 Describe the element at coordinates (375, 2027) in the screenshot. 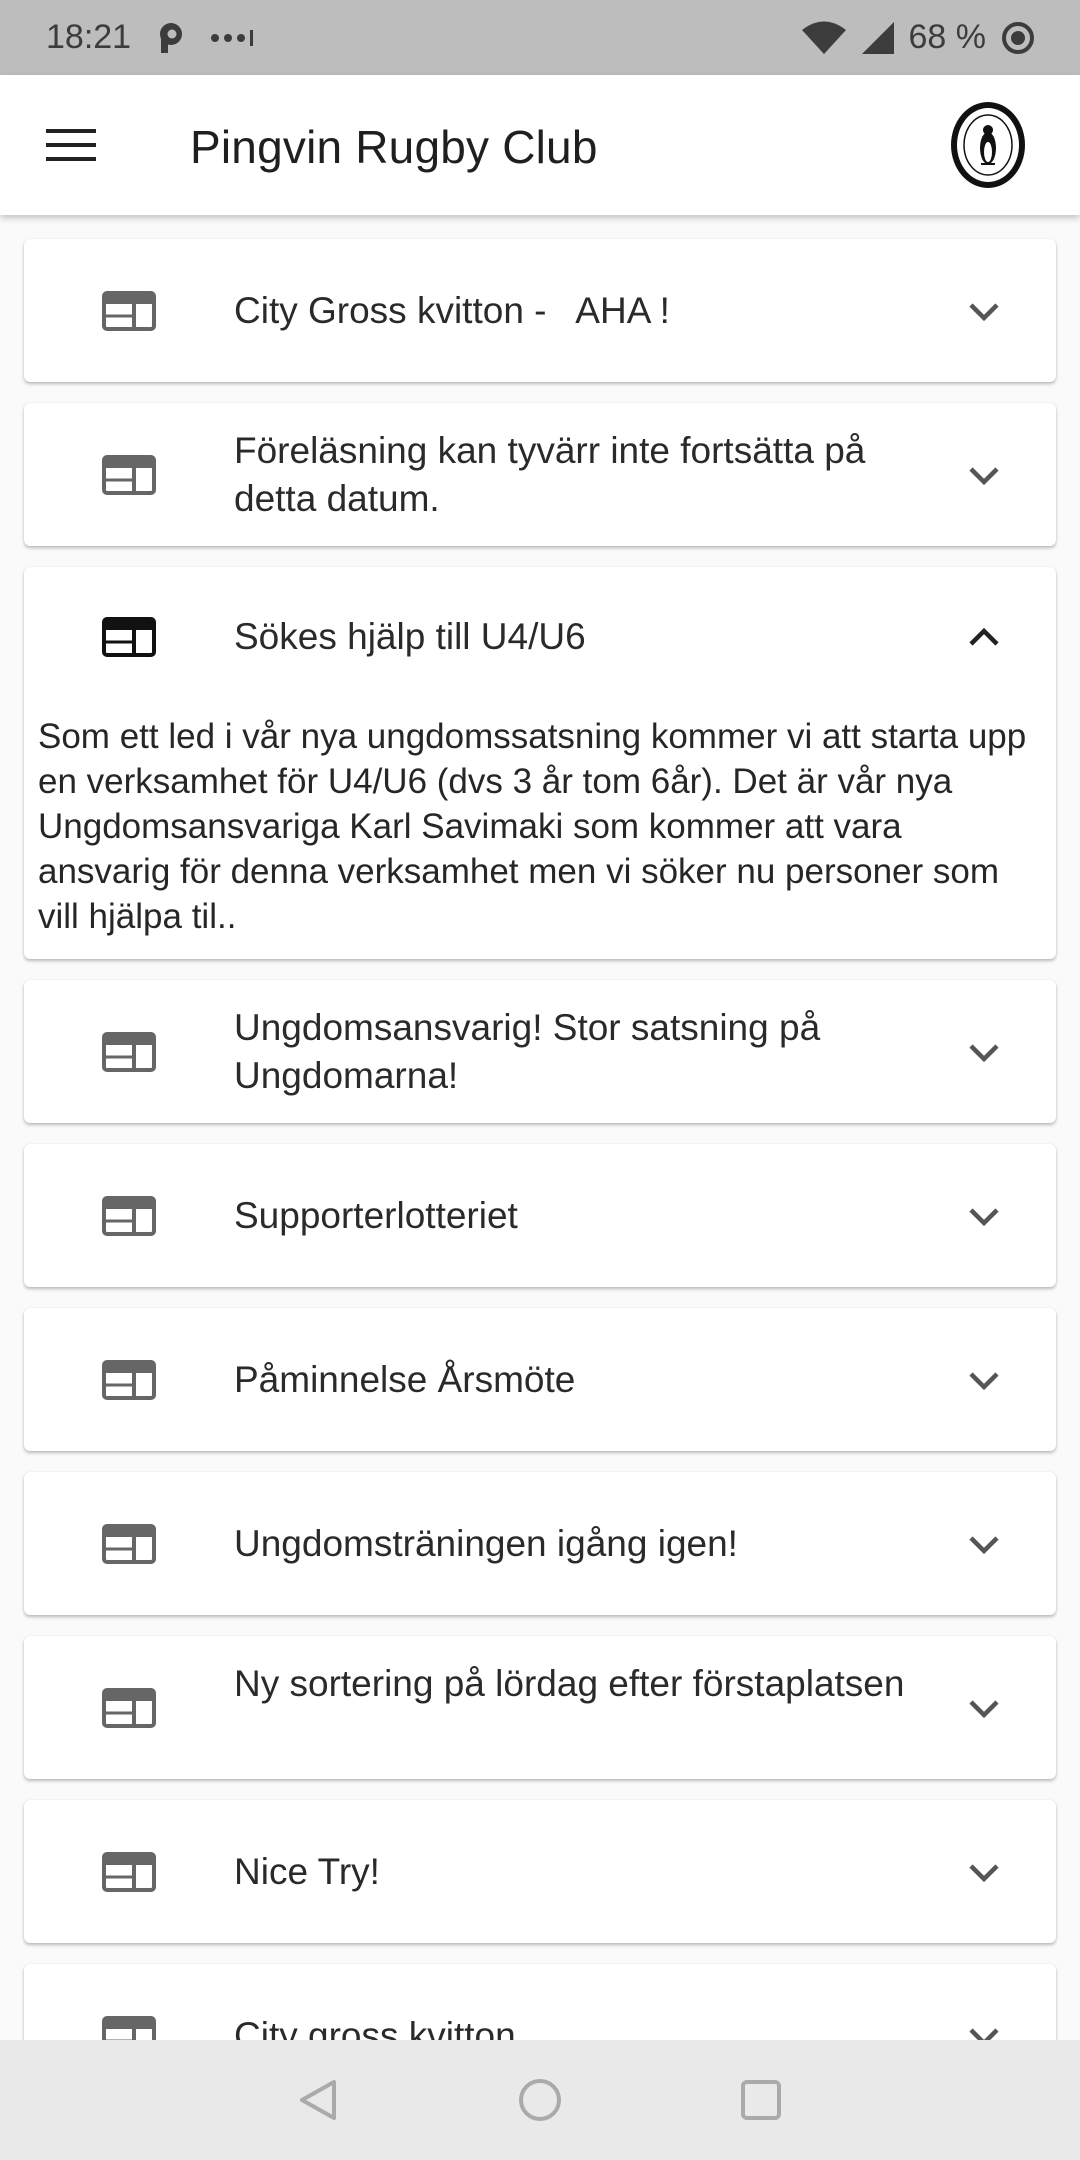

I see `news-title: City gross kvitton` at that location.